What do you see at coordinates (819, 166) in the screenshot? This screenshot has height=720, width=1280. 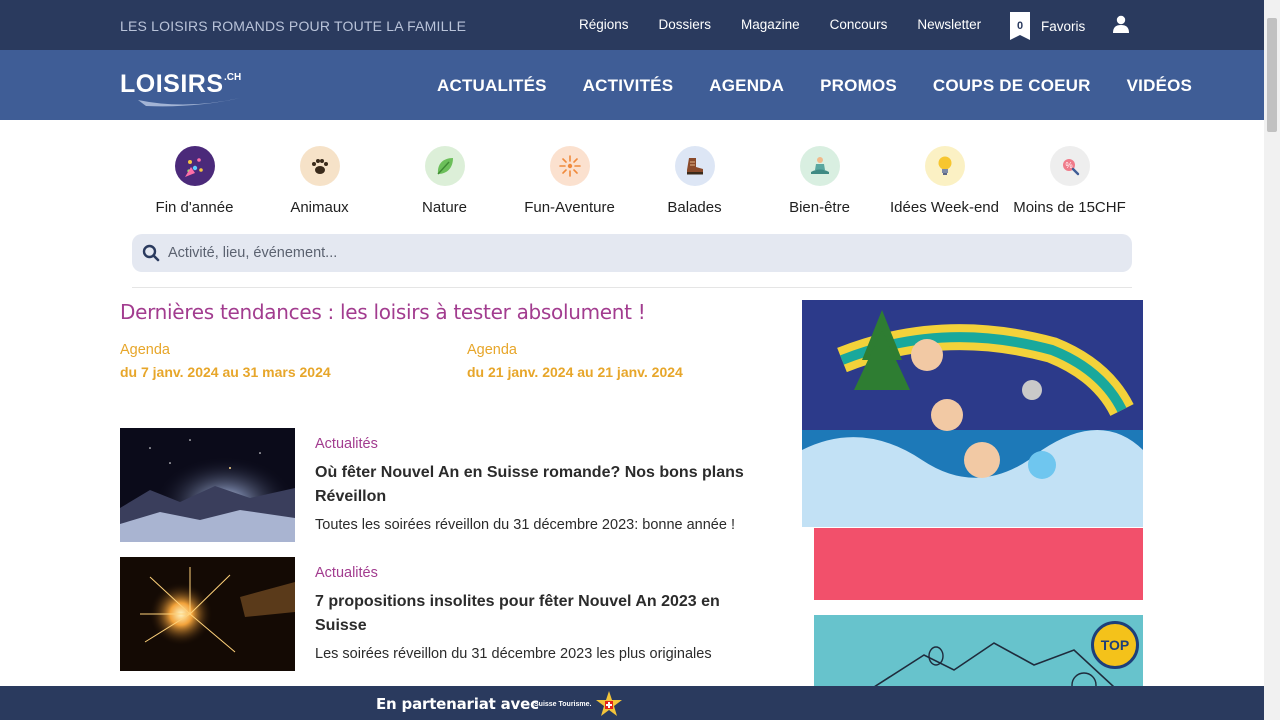 I see `meditation-icon` at bounding box center [819, 166].